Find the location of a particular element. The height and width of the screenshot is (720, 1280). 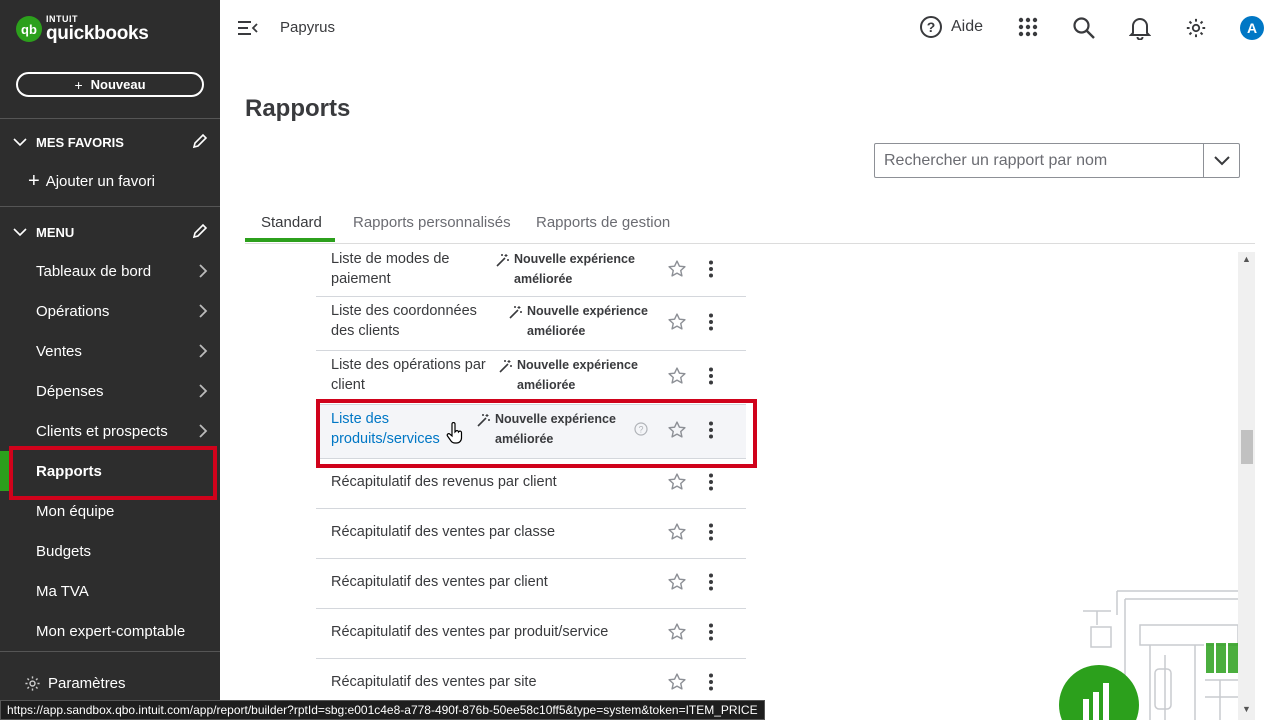

sidebar-item-budgets: Budgets is located at coordinates (124, 551).